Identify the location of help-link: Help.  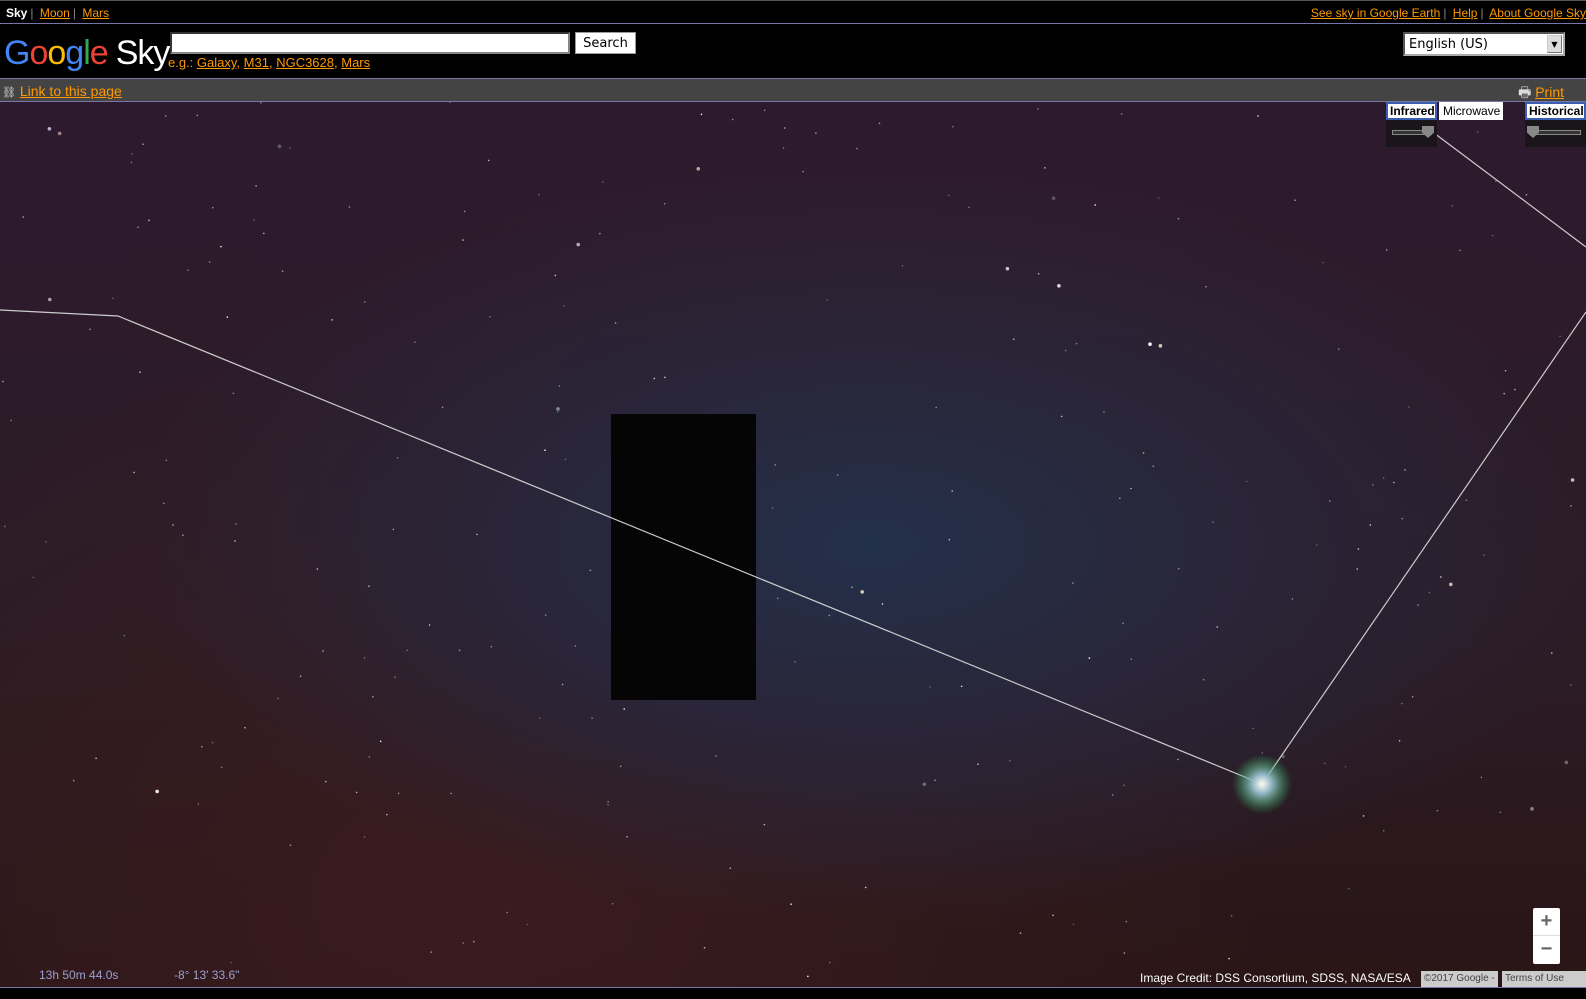
(1465, 13).